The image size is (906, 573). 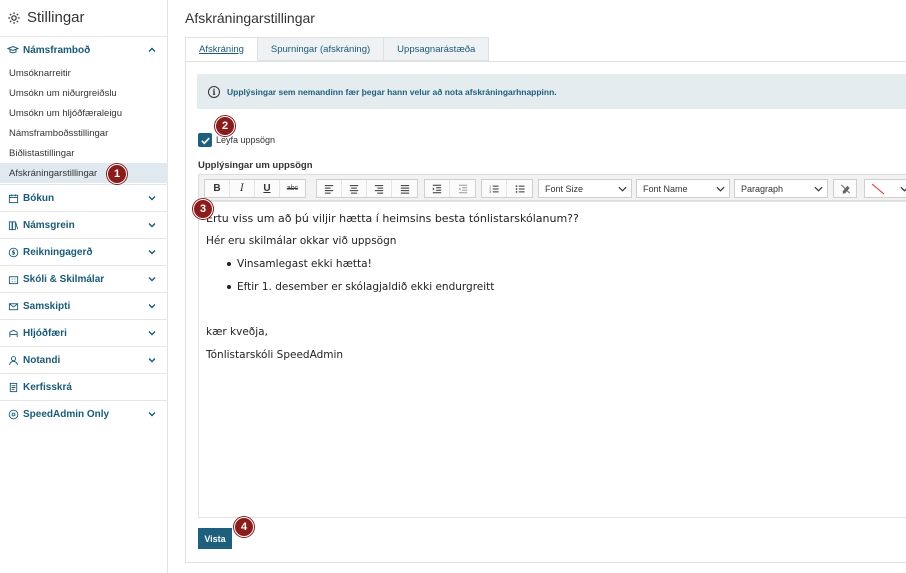 What do you see at coordinates (217, 188) in the screenshot?
I see `bold-button: B` at bounding box center [217, 188].